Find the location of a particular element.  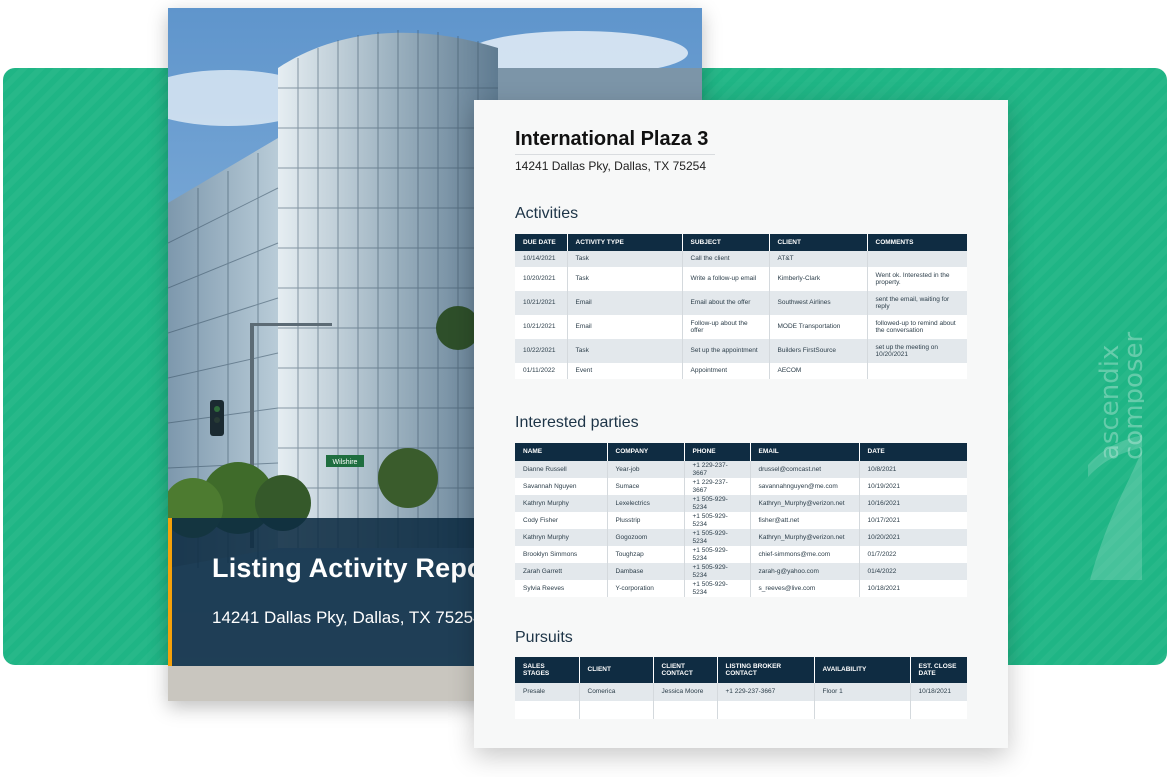

table-cell: Dambase is located at coordinates (646, 571).